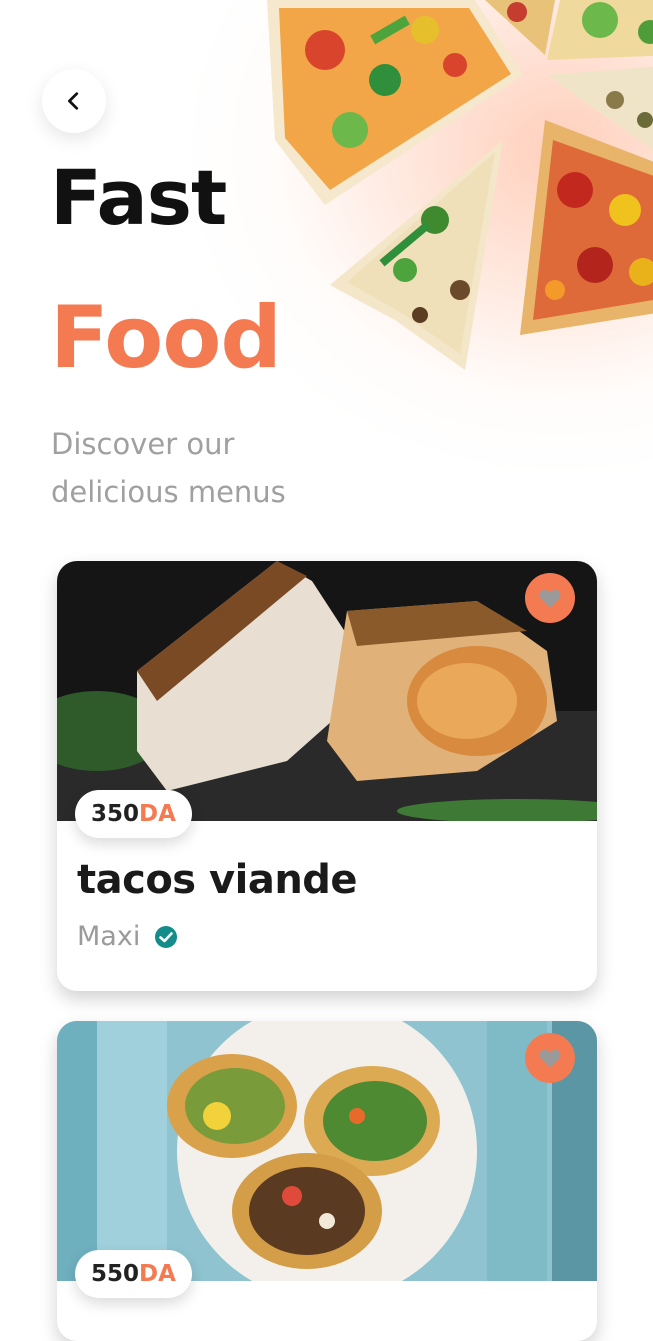 Image resolution: width=653 pixels, height=1341 pixels. I want to click on price-badge: 350 DA, so click(133, 814).